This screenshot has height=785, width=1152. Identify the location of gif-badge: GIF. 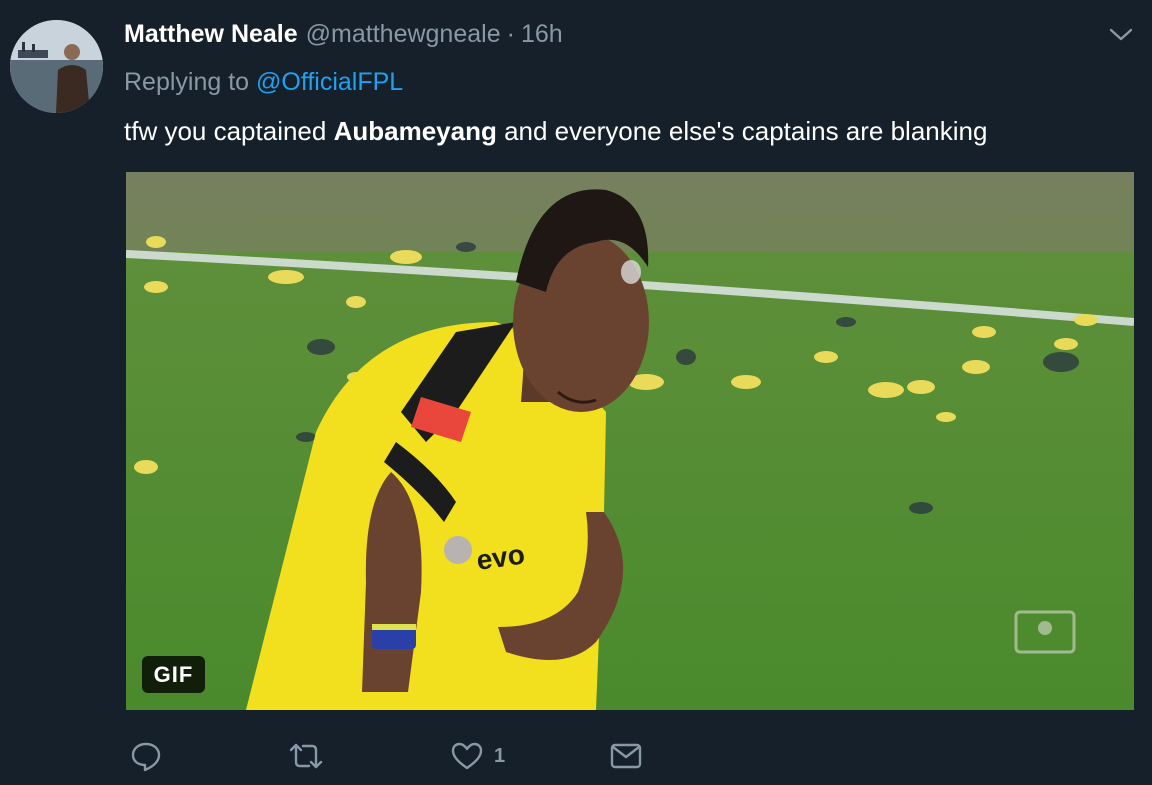
(173, 674).